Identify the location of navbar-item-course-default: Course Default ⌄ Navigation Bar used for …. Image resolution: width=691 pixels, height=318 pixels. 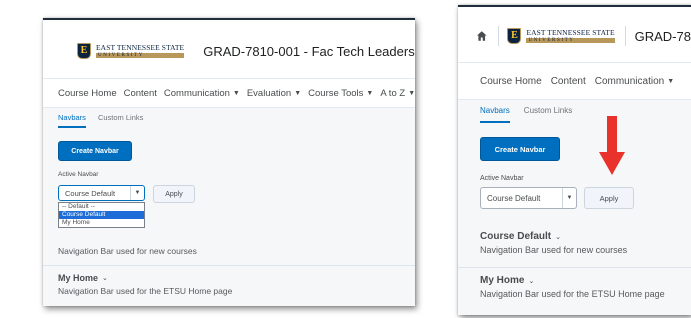
(574, 243).